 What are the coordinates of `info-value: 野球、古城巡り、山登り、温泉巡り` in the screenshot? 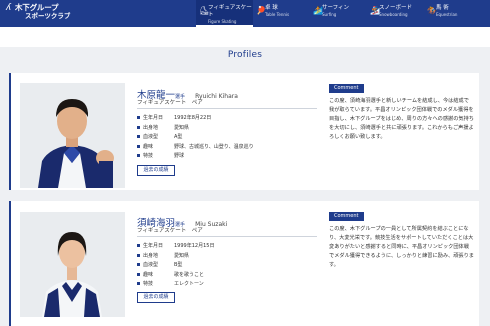 It's located at (214, 146).